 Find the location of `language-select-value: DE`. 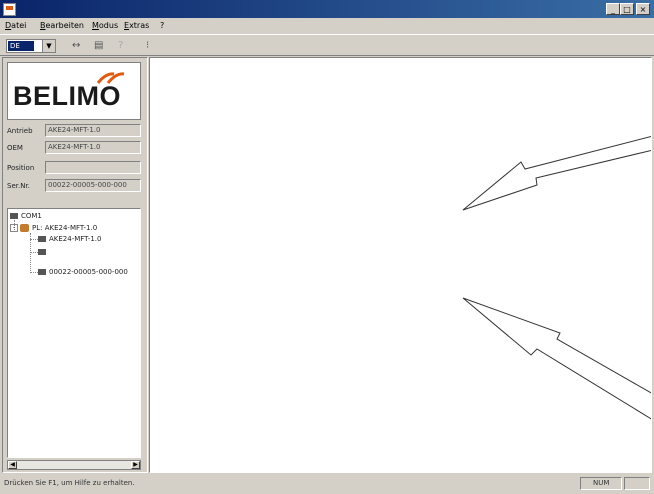

language-select-value: DE is located at coordinates (21, 46).